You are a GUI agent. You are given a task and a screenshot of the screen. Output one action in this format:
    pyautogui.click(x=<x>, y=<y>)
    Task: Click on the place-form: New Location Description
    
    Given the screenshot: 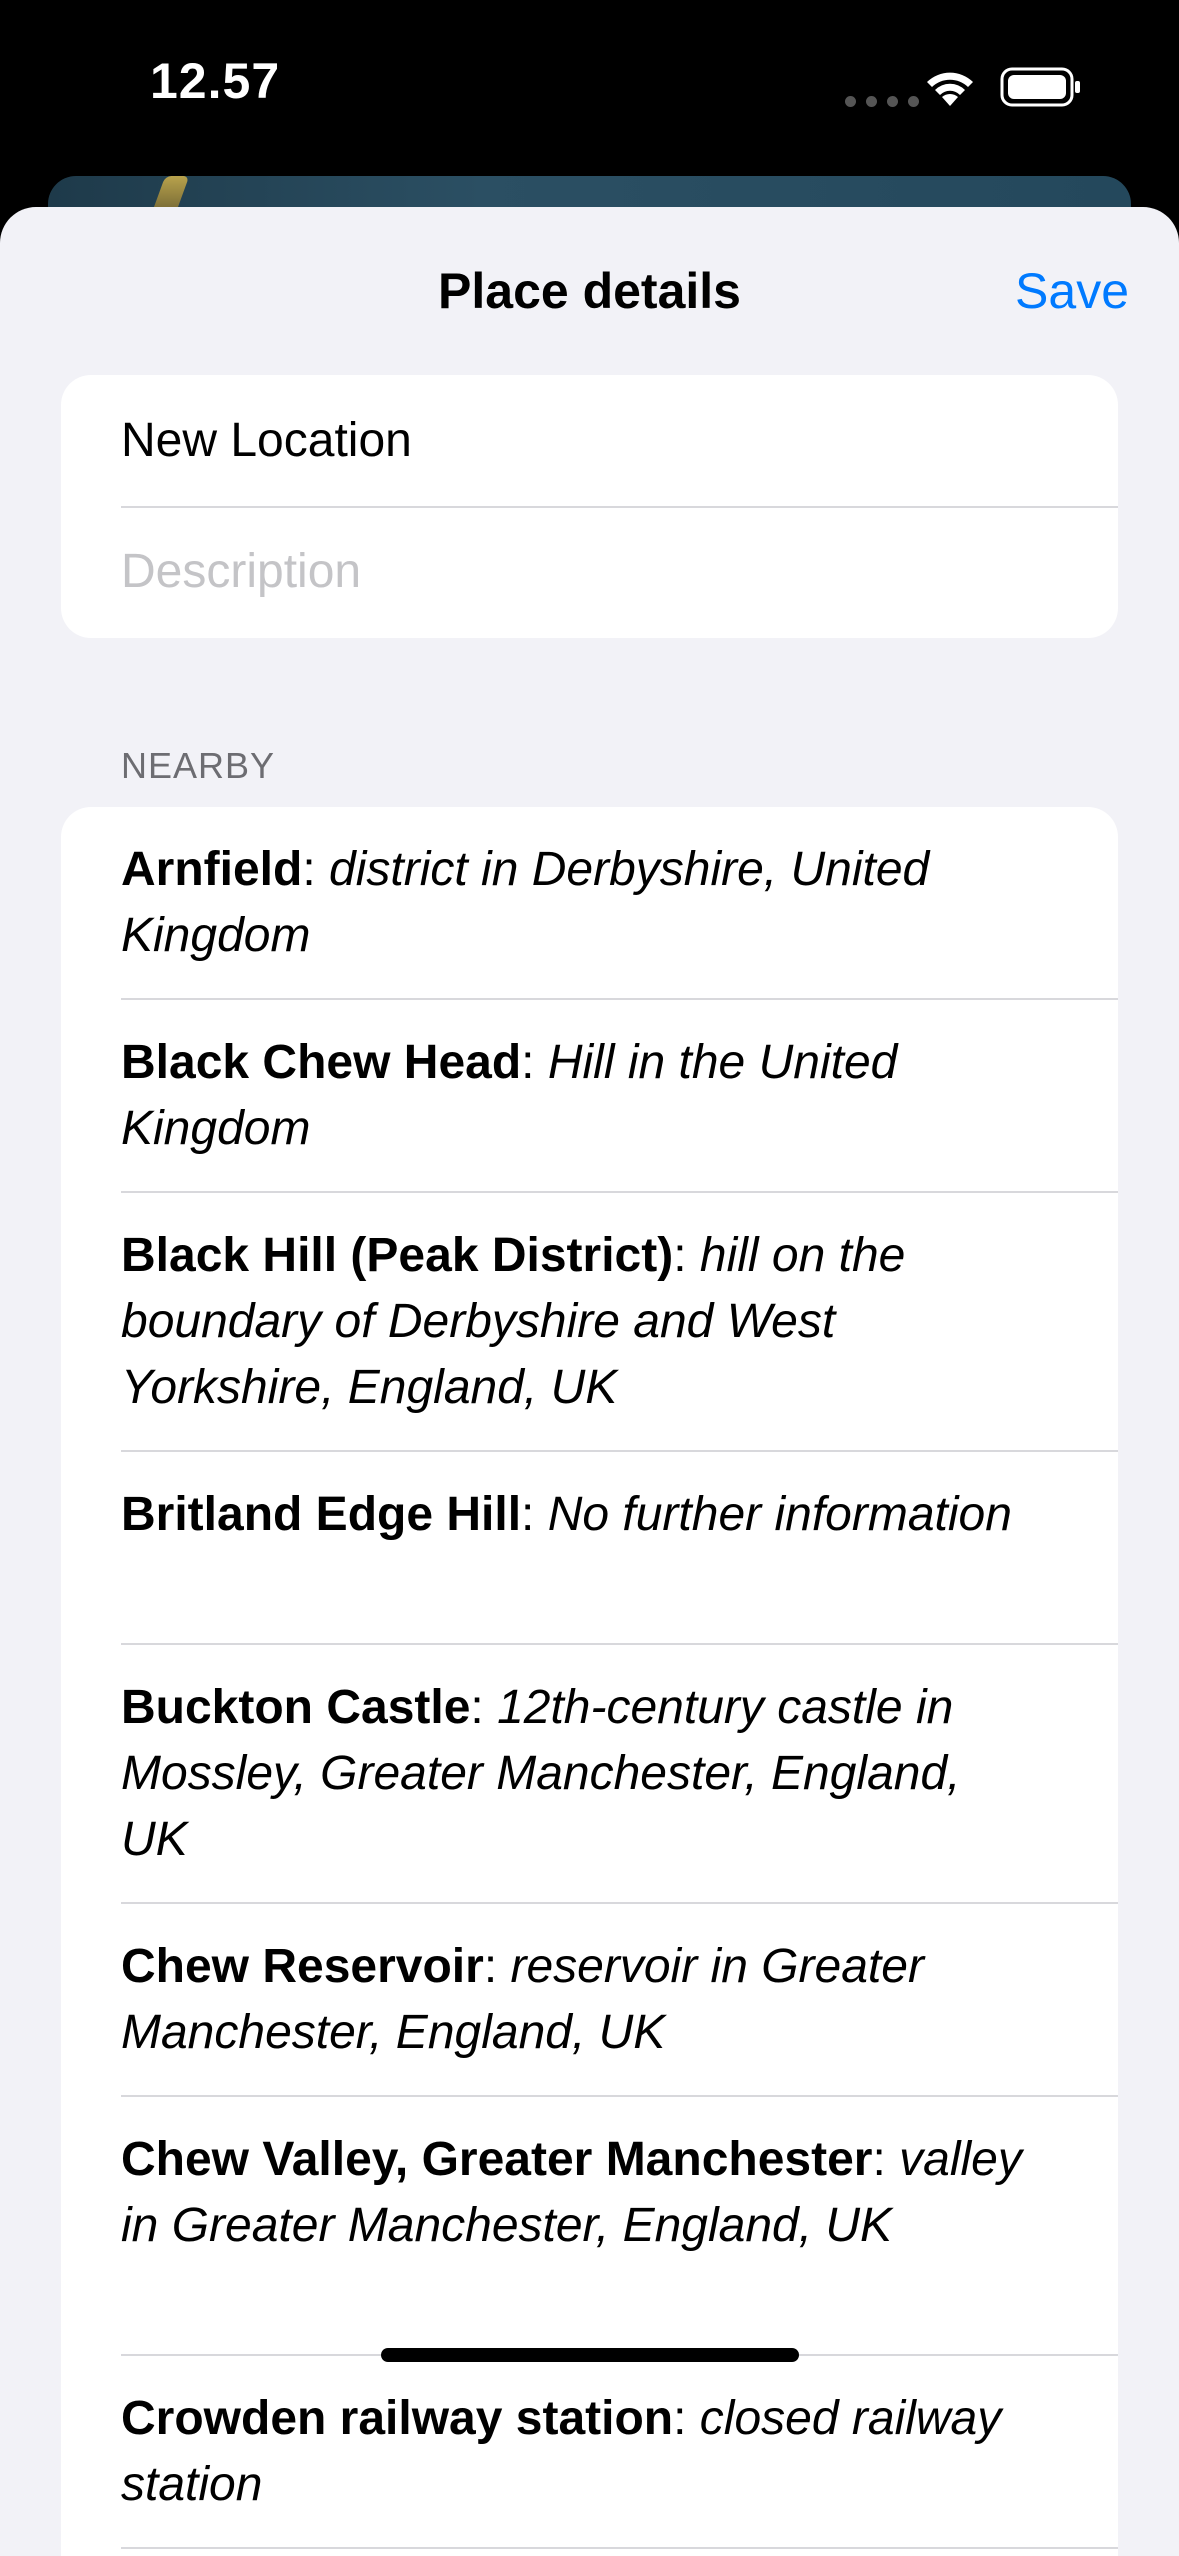 What is the action you would take?
    pyautogui.click(x=589, y=506)
    